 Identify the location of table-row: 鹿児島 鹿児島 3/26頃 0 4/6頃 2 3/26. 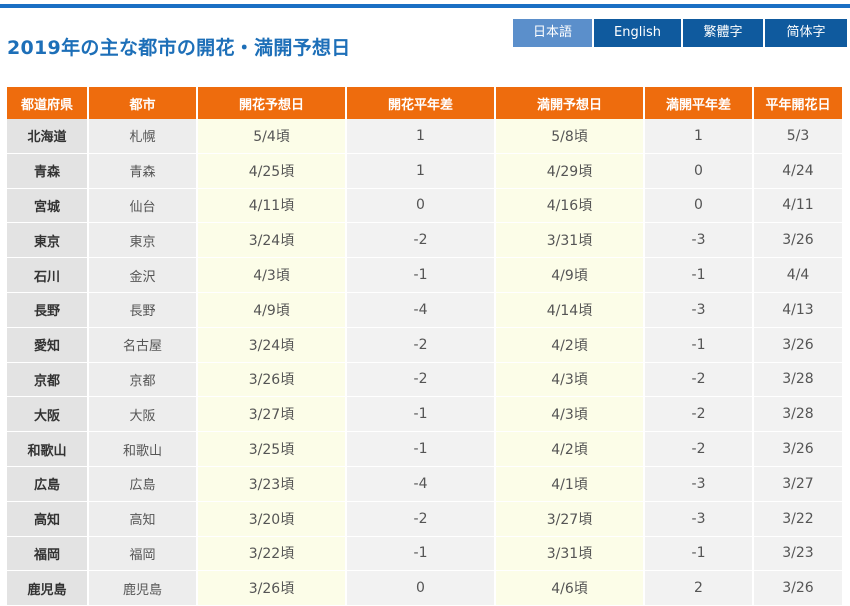
(424, 588).